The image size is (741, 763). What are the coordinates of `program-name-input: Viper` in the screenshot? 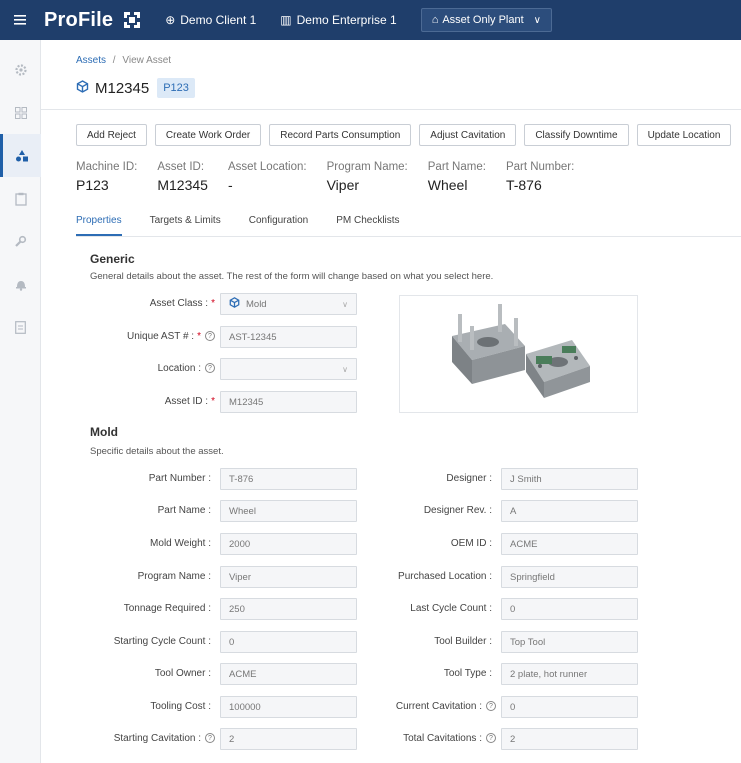 It's located at (288, 577).